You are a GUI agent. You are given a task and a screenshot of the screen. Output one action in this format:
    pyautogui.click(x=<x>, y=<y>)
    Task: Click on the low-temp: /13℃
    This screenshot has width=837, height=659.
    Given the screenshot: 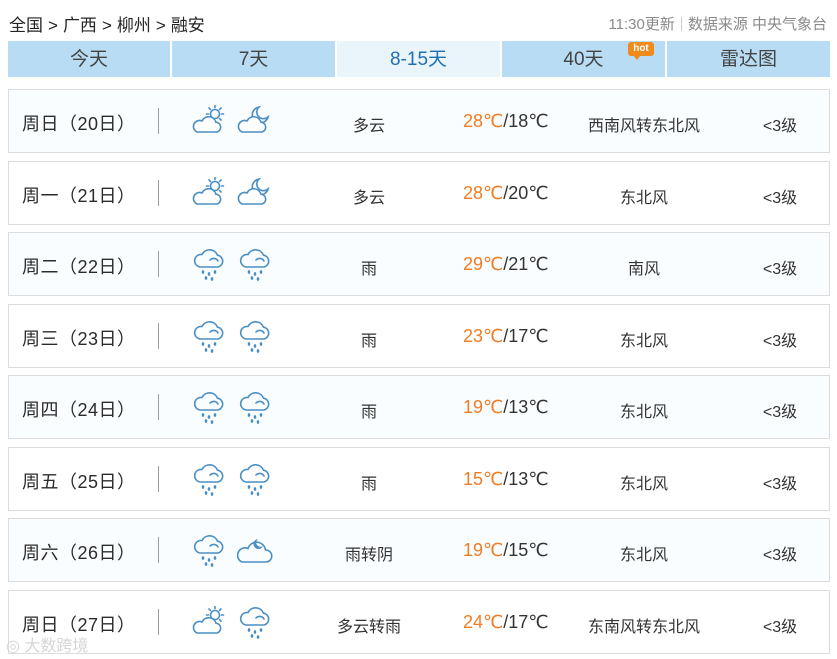 What is the action you would take?
    pyautogui.click(x=526, y=478)
    